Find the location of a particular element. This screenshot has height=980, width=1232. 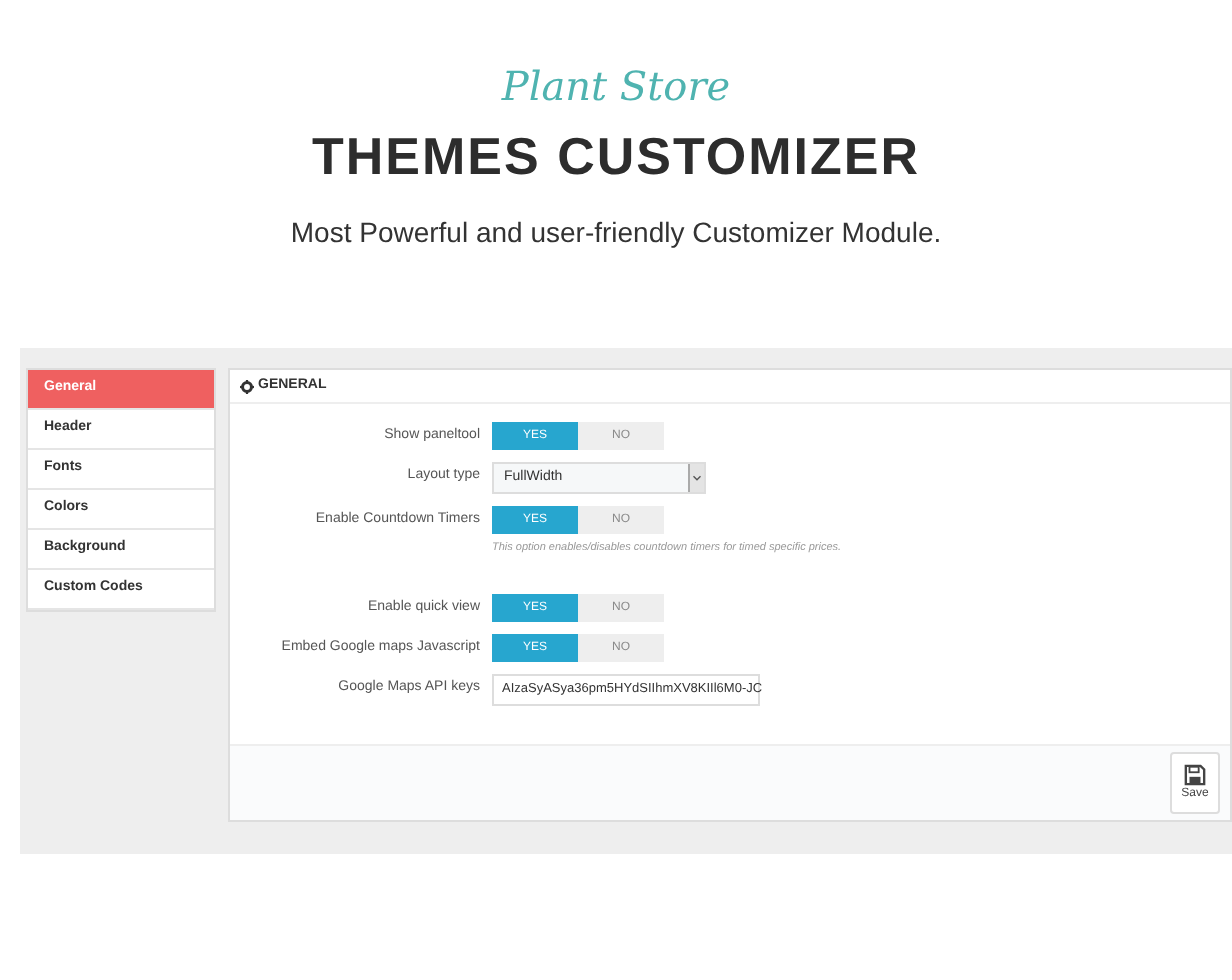

caret-icon is located at coordinates (696, 478).